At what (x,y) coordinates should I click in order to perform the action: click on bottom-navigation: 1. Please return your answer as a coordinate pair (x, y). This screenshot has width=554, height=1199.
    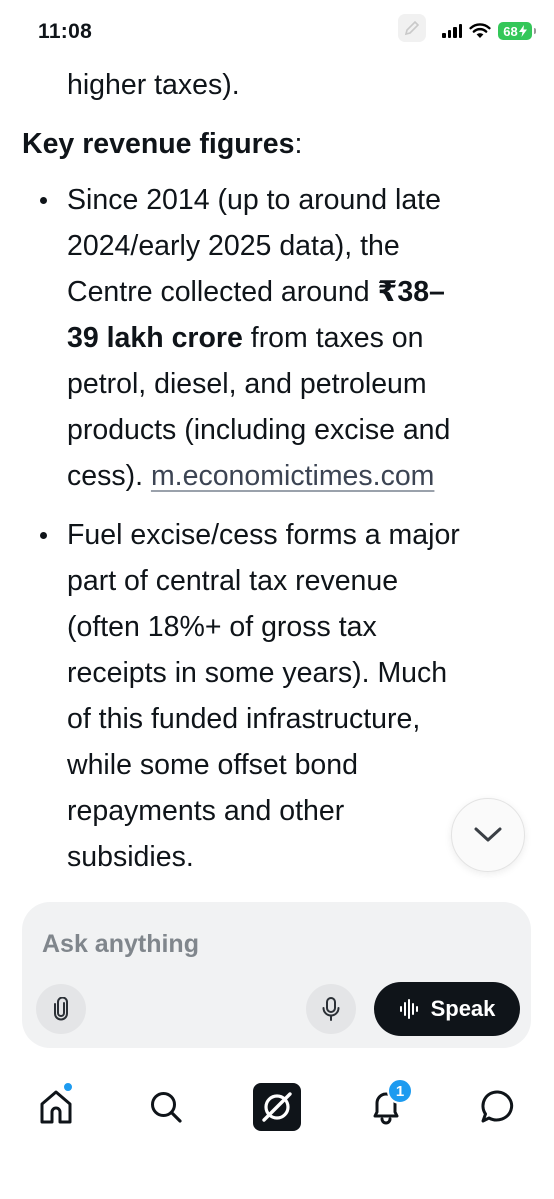
    Looking at the image, I should click on (277, 1107).